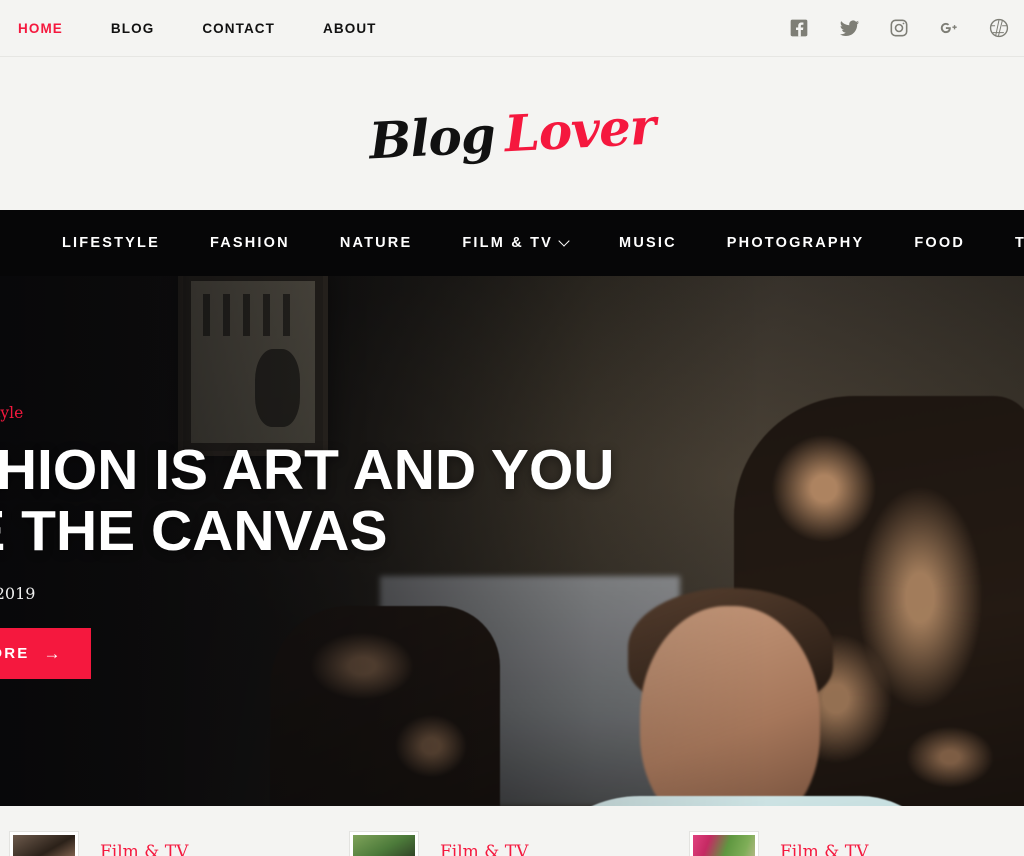 The image size is (1024, 856). I want to click on nav-item-food: FOOD, so click(939, 243).